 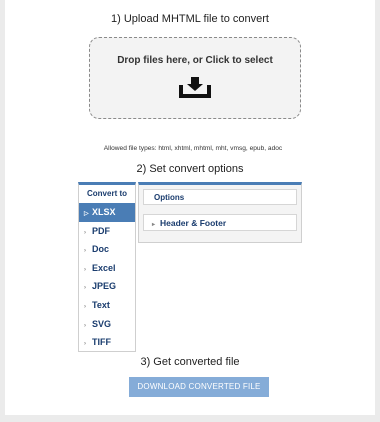 What do you see at coordinates (107, 193) in the screenshot?
I see `sidebar-title: Convert to` at bounding box center [107, 193].